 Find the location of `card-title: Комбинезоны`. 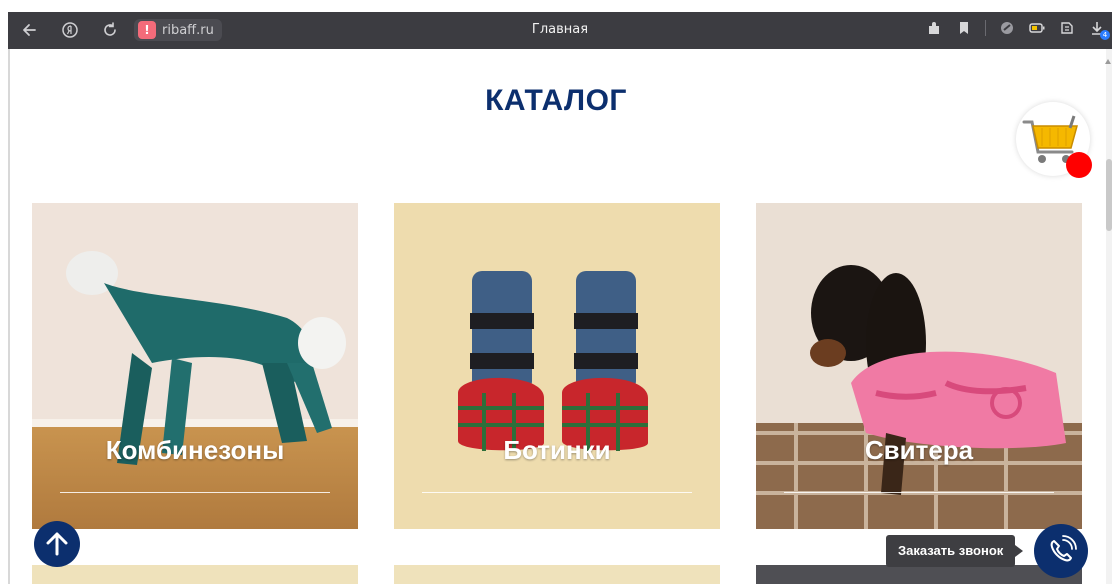

card-title: Комбинезоны is located at coordinates (195, 450).